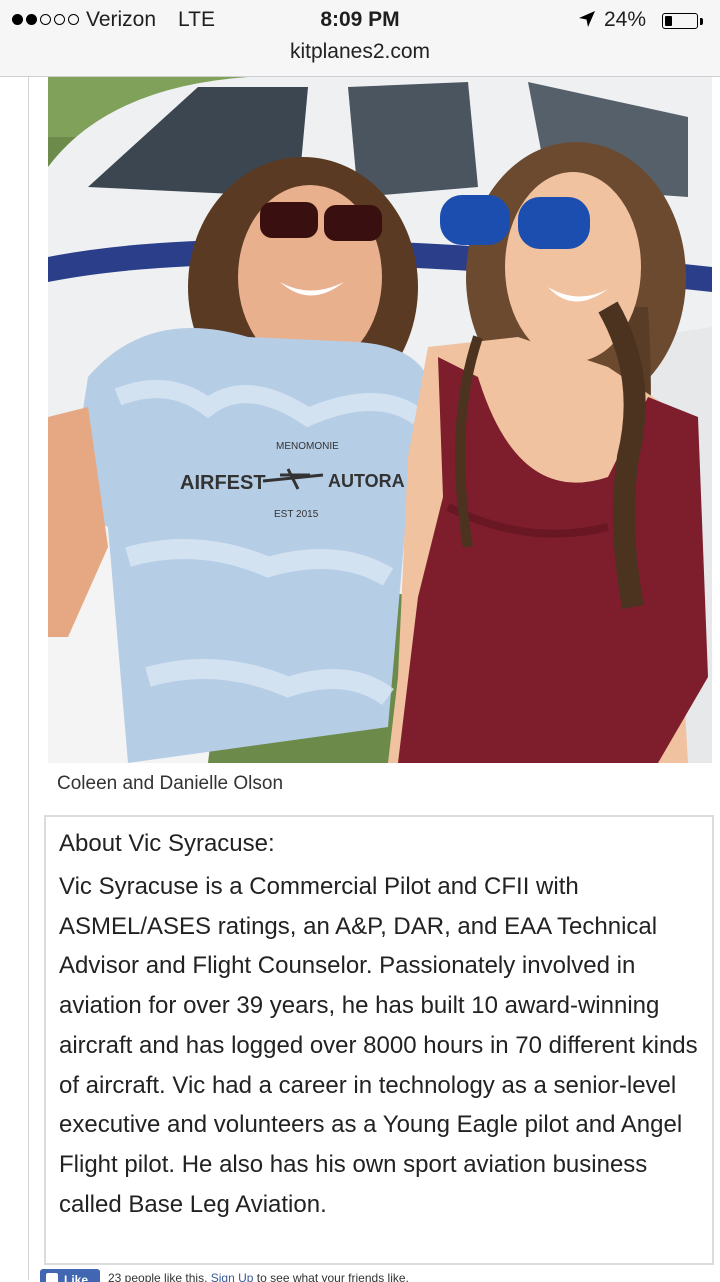  What do you see at coordinates (625, 19) in the screenshot?
I see `battery-percentage: 24%` at bounding box center [625, 19].